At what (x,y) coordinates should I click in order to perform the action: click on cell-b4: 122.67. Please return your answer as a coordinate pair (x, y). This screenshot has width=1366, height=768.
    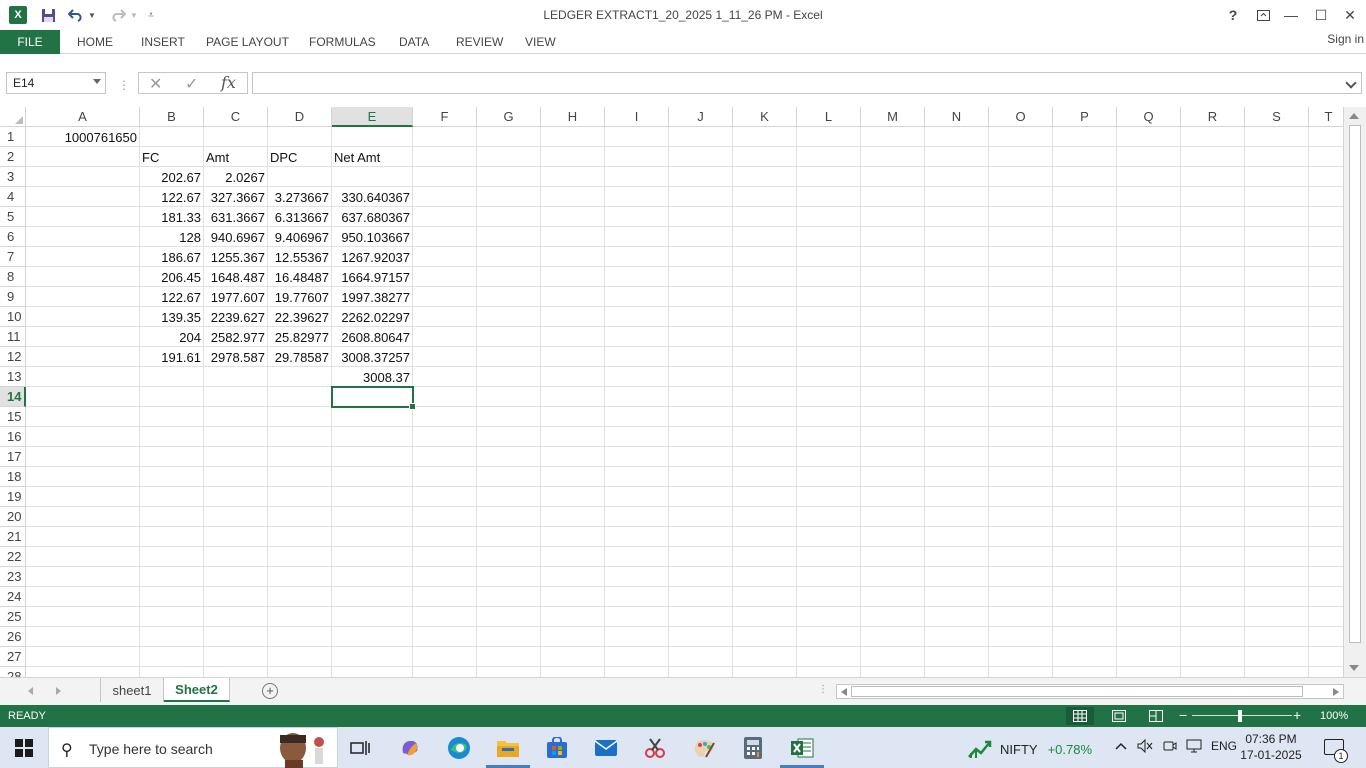
    Looking at the image, I should click on (171, 197).